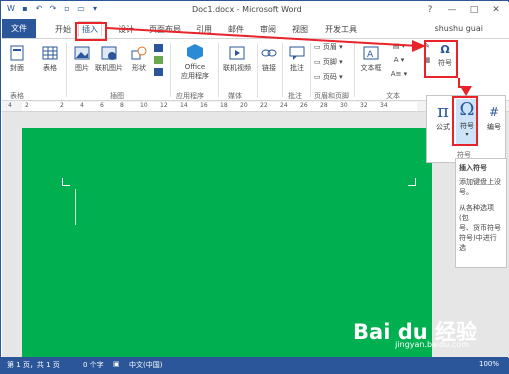  I want to click on textbox-button: A 文本框, so click(371, 59).